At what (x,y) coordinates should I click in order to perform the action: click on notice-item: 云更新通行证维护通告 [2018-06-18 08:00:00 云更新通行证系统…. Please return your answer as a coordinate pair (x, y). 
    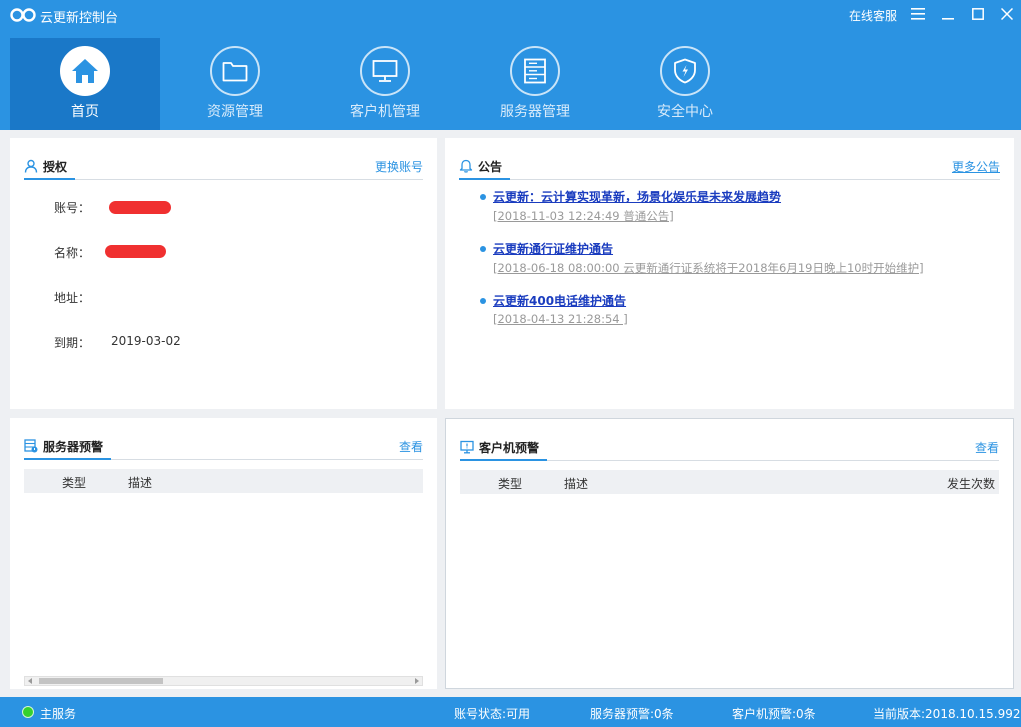
    Looking at the image, I should click on (702, 258).